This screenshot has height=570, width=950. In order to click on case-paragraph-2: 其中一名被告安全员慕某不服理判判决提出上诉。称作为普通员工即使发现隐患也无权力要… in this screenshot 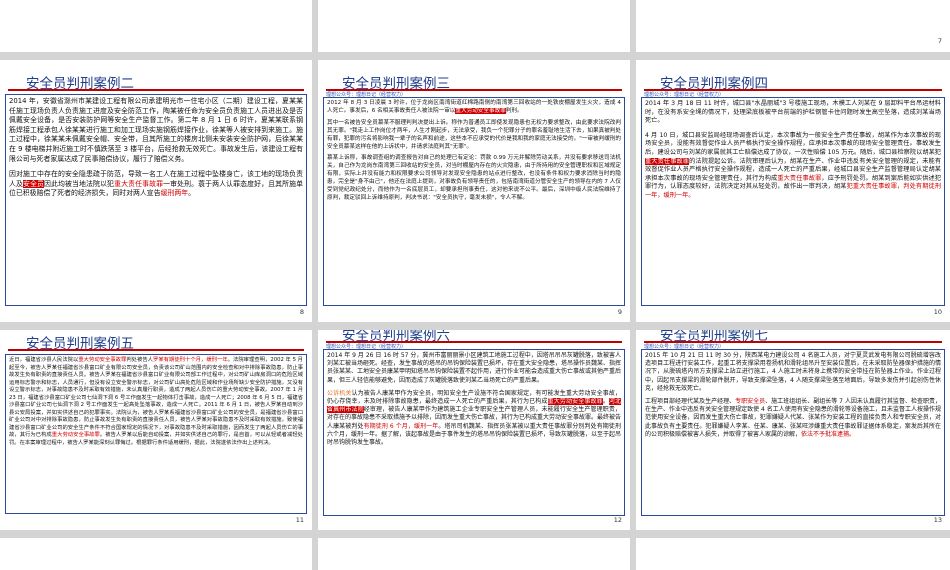, I will do `click(474, 134)`.